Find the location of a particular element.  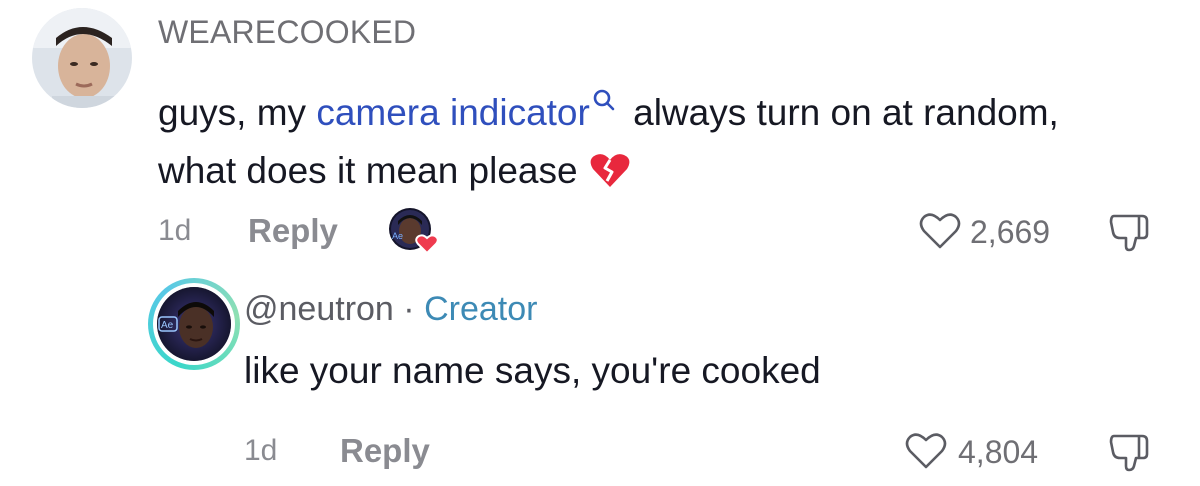

like-heart-icon is located at coordinates (940, 232).